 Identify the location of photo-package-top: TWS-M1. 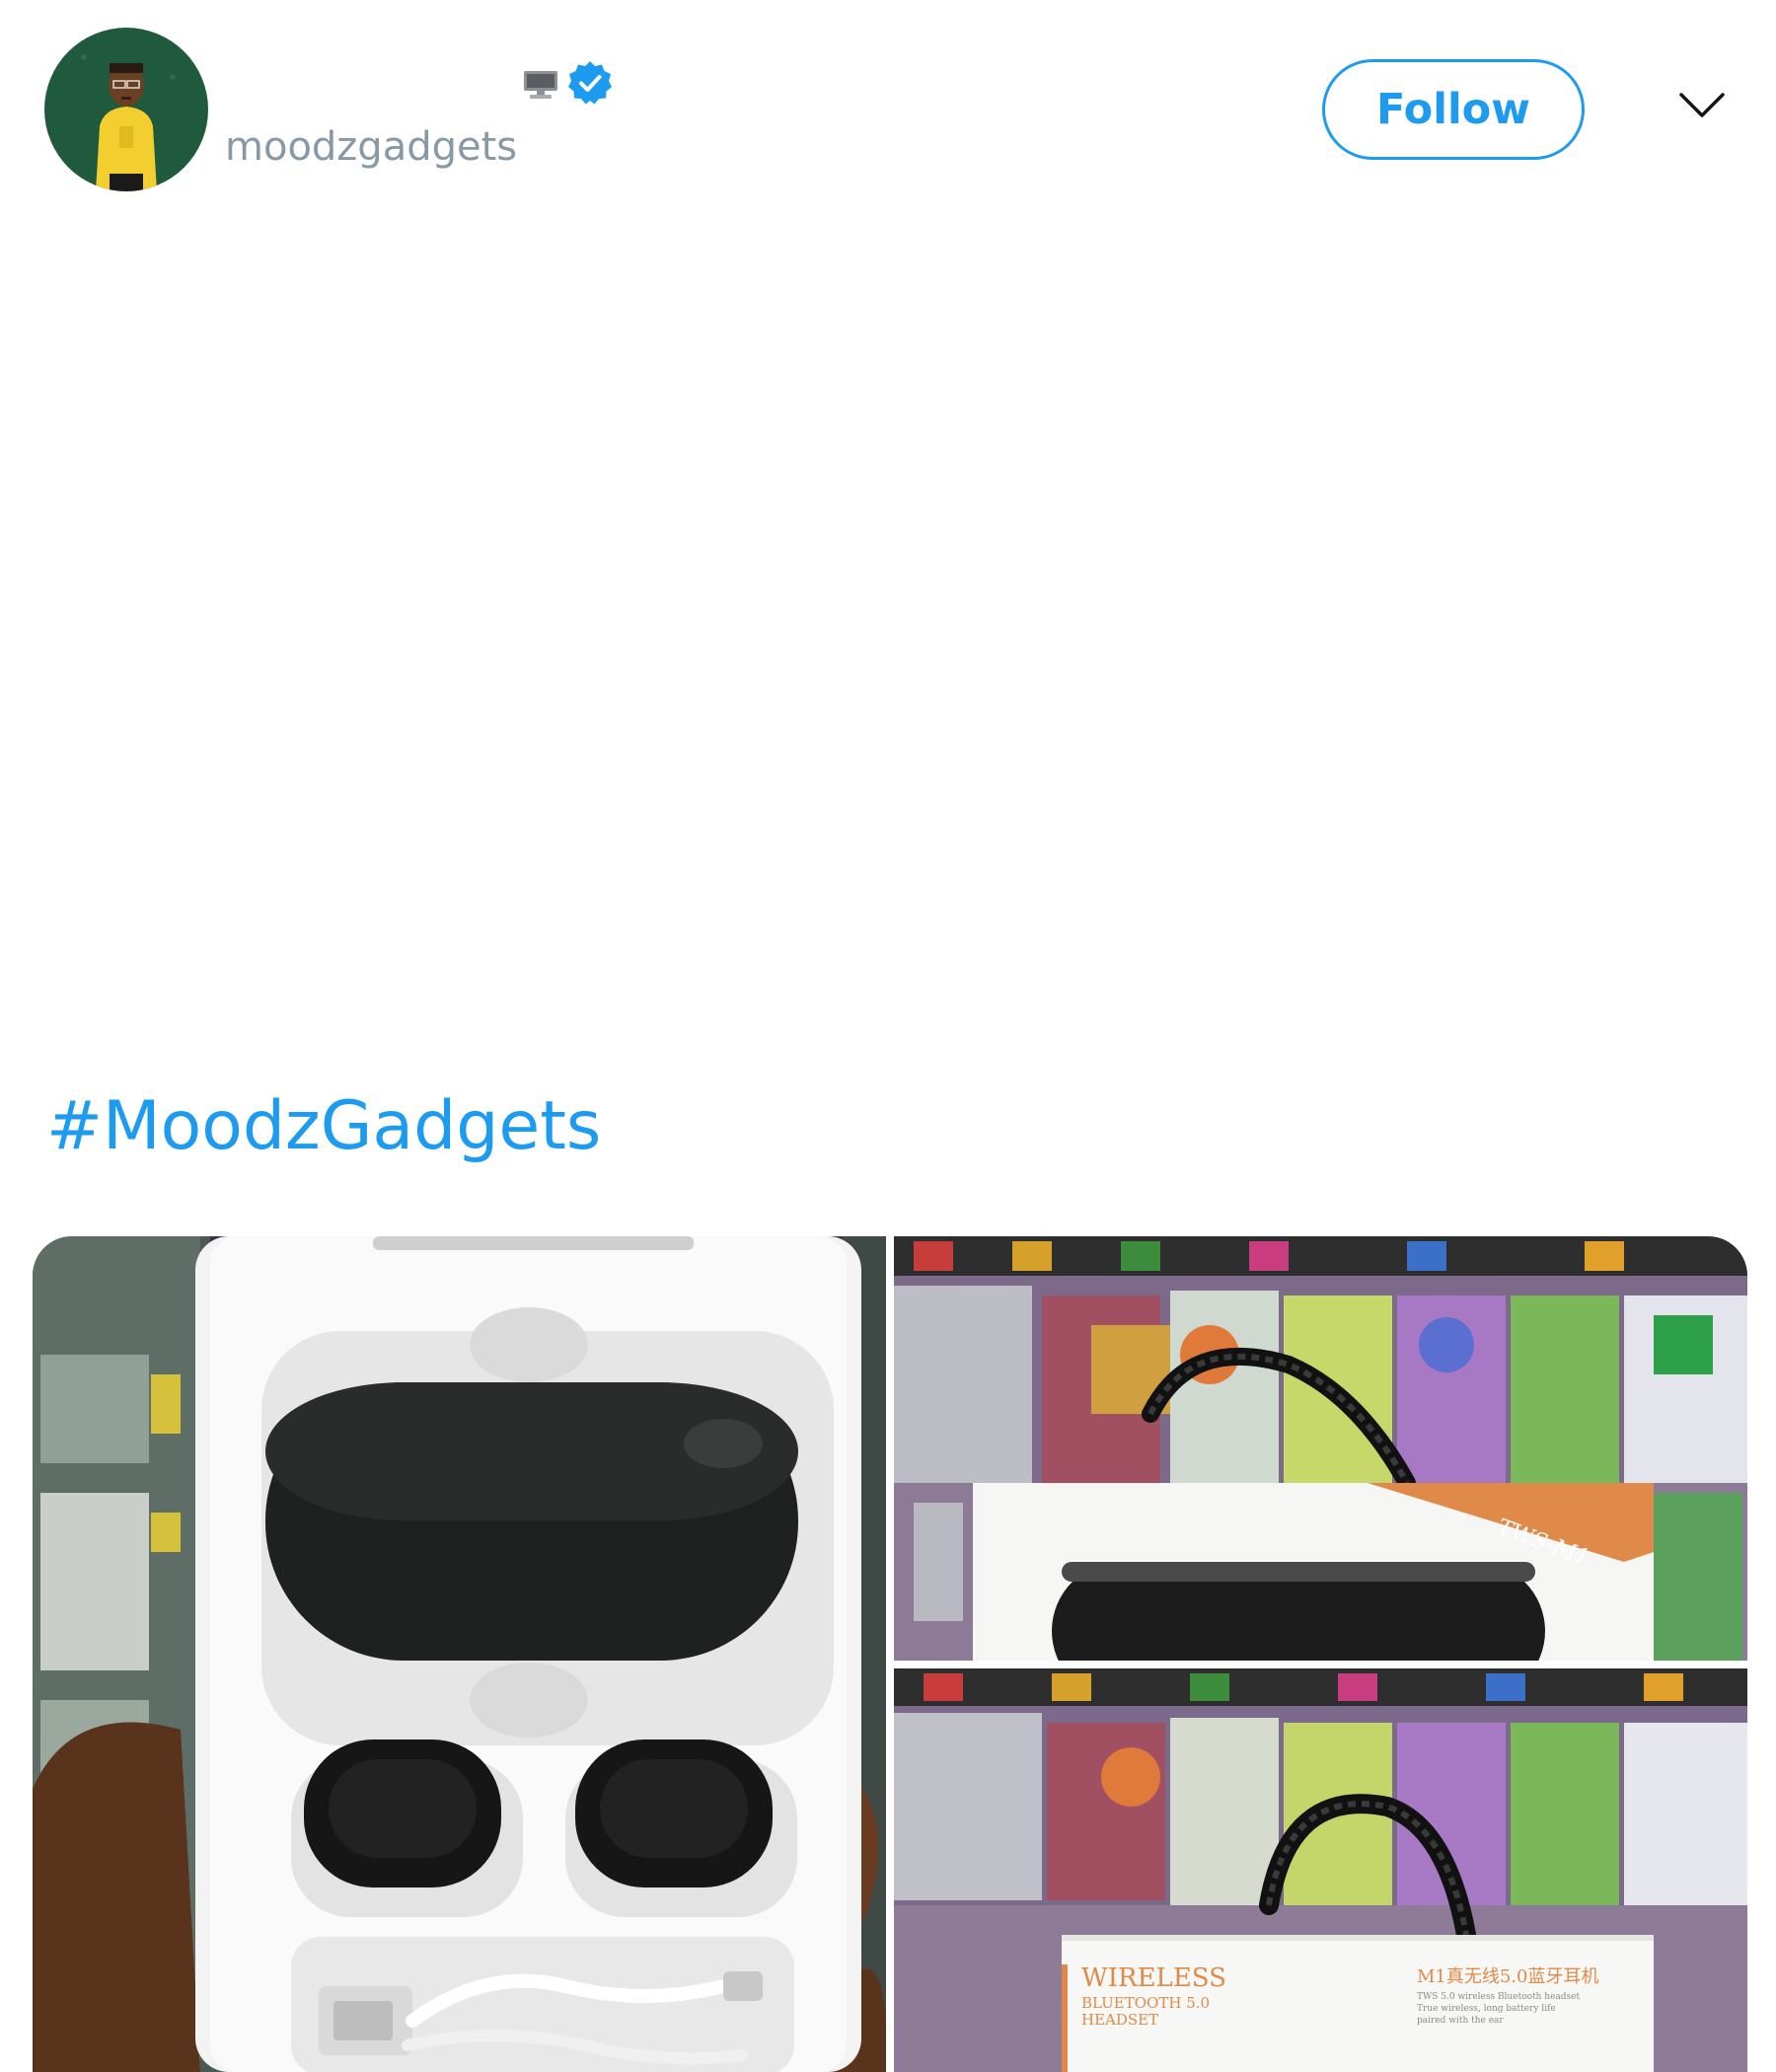
(1321, 1448).